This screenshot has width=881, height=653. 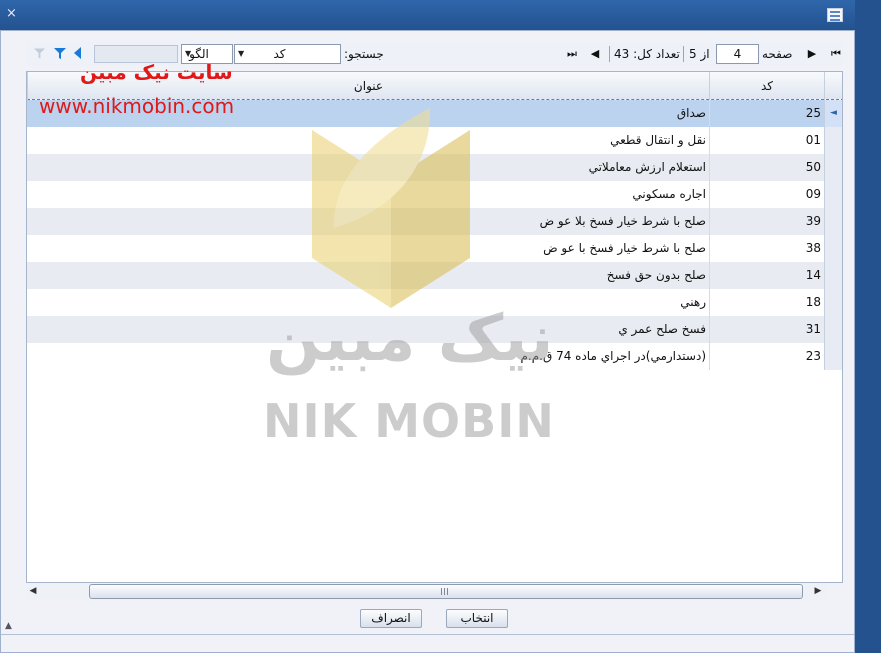 What do you see at coordinates (364, 54) in the screenshot?
I see `search-label: جستجو:` at bounding box center [364, 54].